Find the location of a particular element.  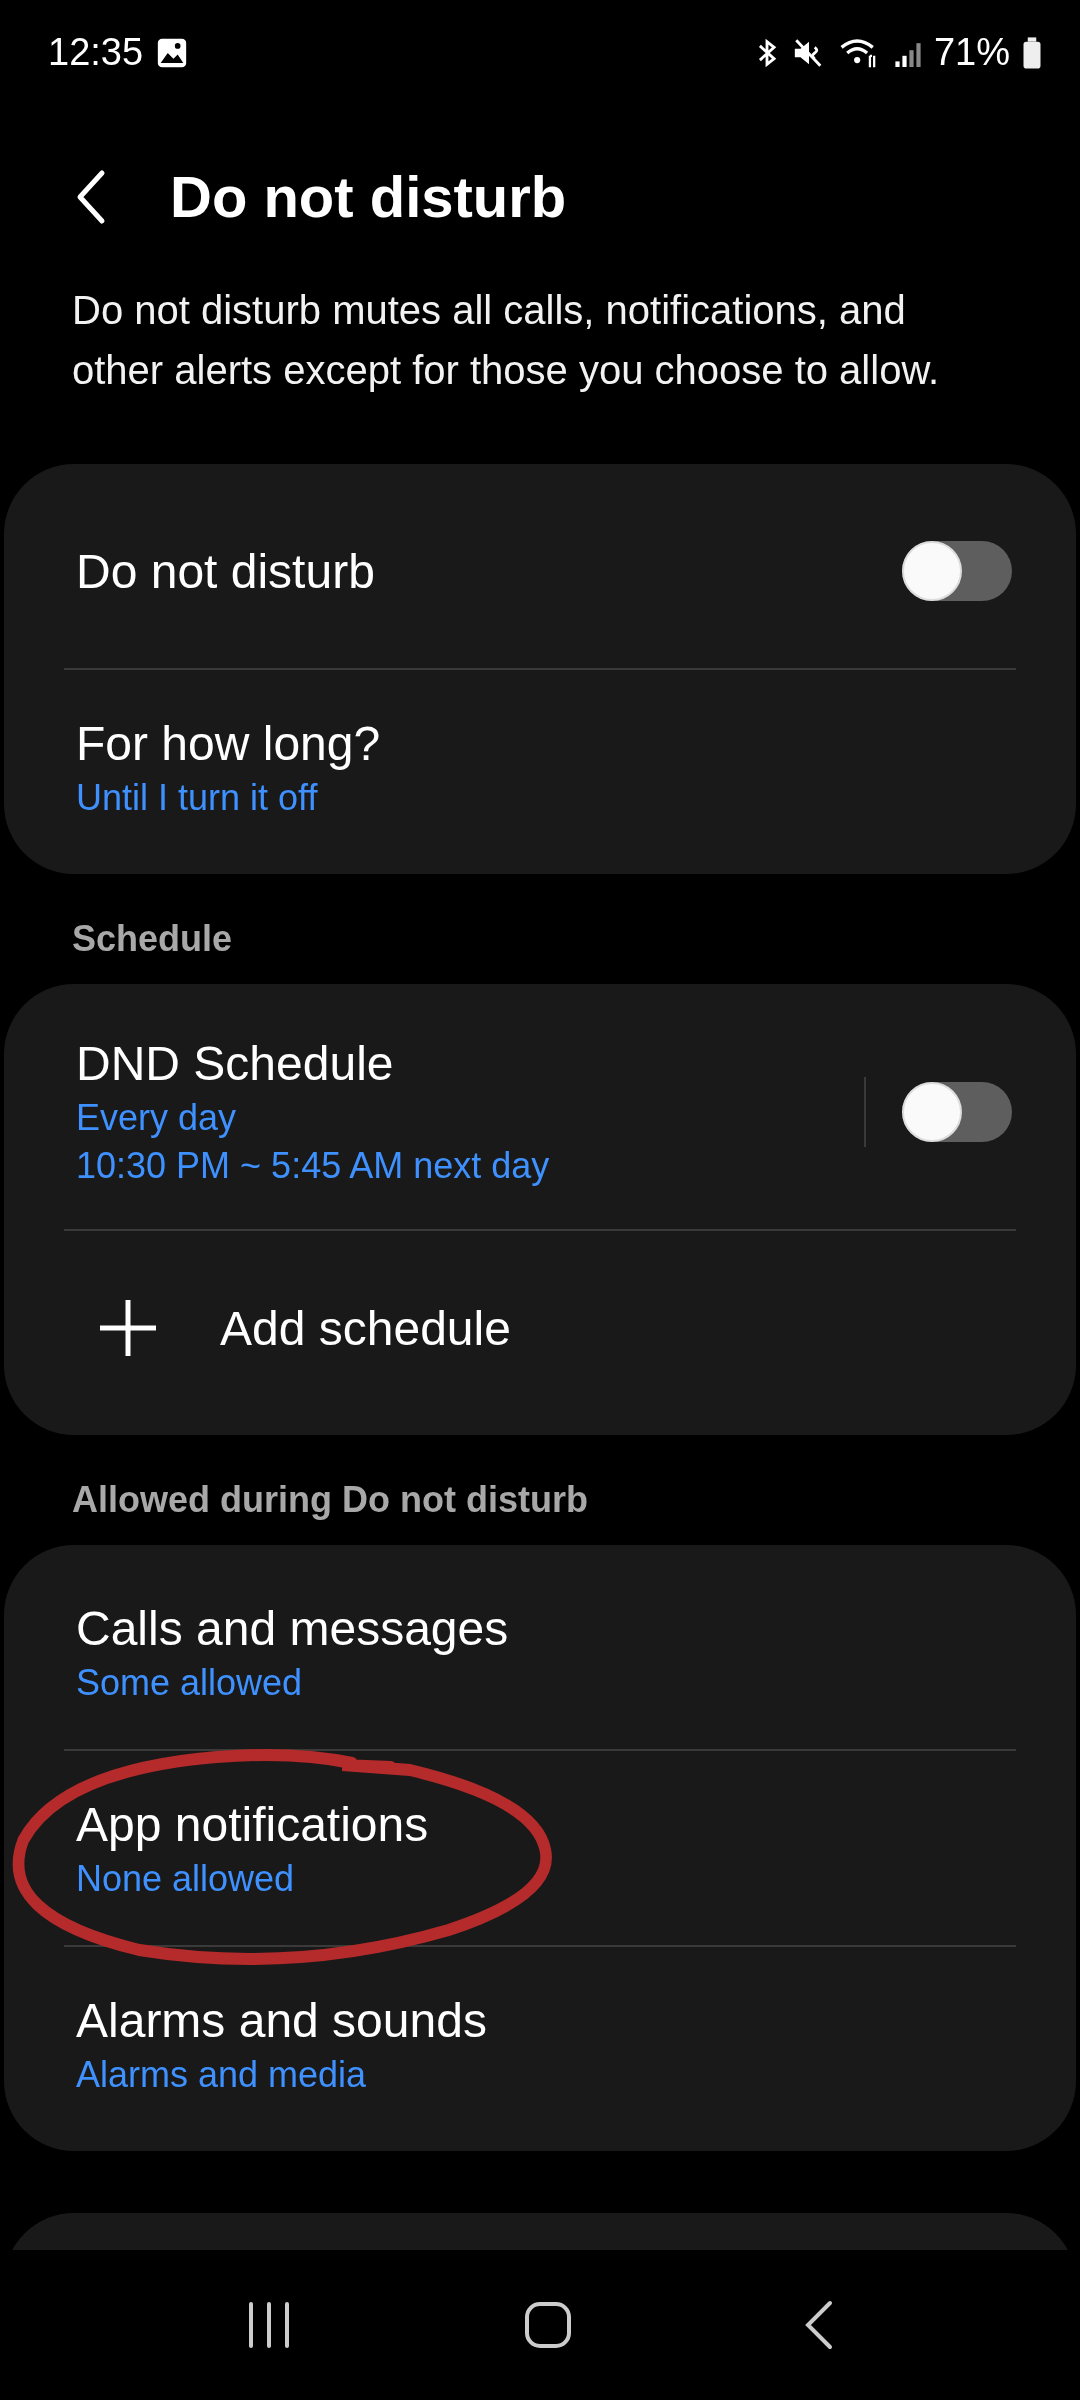

row-title: Alarms and sounds is located at coordinates (282, 2020).